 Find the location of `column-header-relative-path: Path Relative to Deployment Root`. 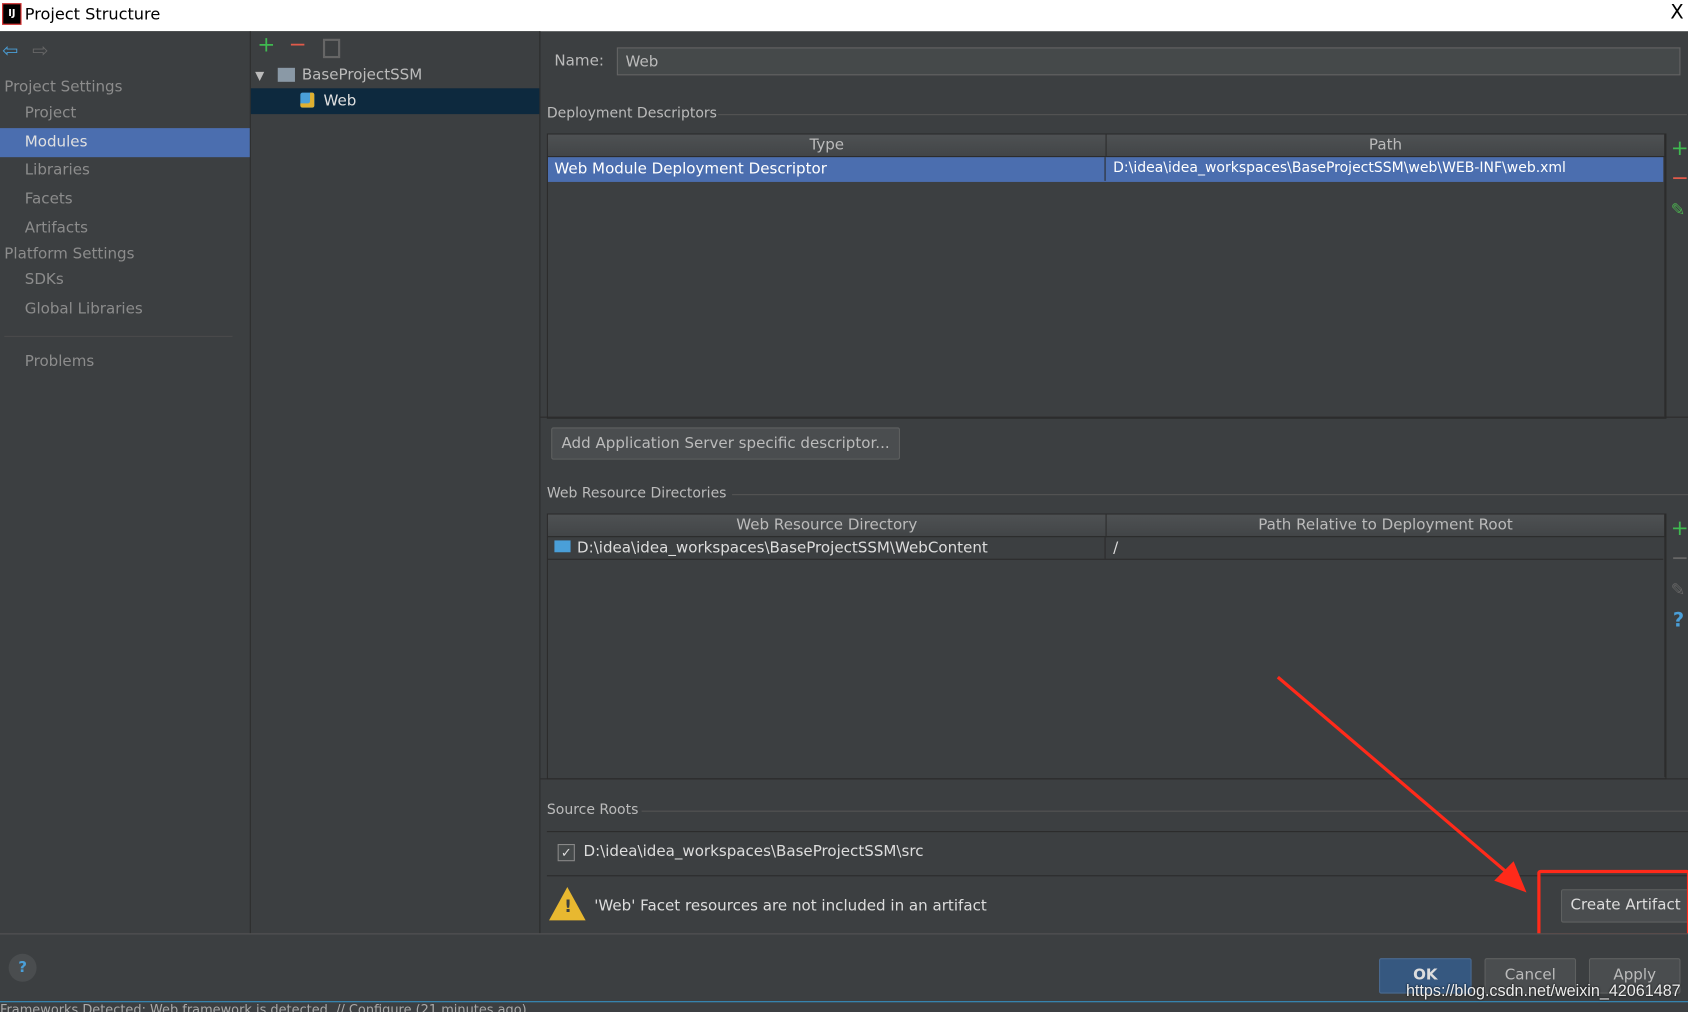

column-header-relative-path: Path Relative to Deployment Root is located at coordinates (1386, 526).